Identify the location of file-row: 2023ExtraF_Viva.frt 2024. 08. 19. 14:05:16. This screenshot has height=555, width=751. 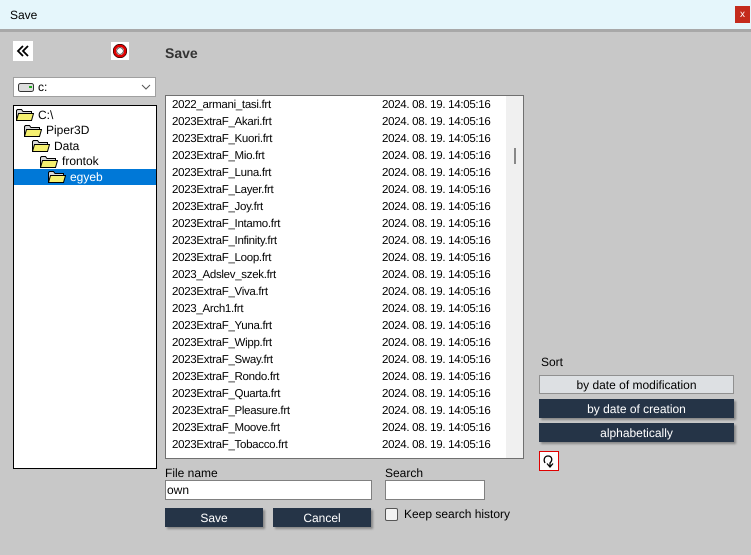
(339, 292).